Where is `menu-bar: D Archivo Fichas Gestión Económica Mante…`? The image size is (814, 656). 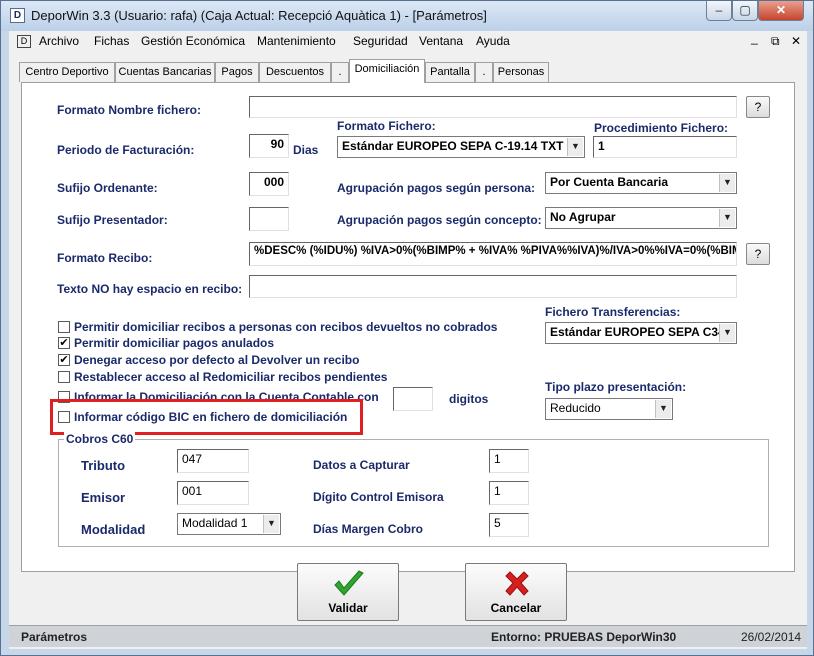
menu-bar: D Archivo Fichas Gestión Económica Mante… is located at coordinates (408, 42).